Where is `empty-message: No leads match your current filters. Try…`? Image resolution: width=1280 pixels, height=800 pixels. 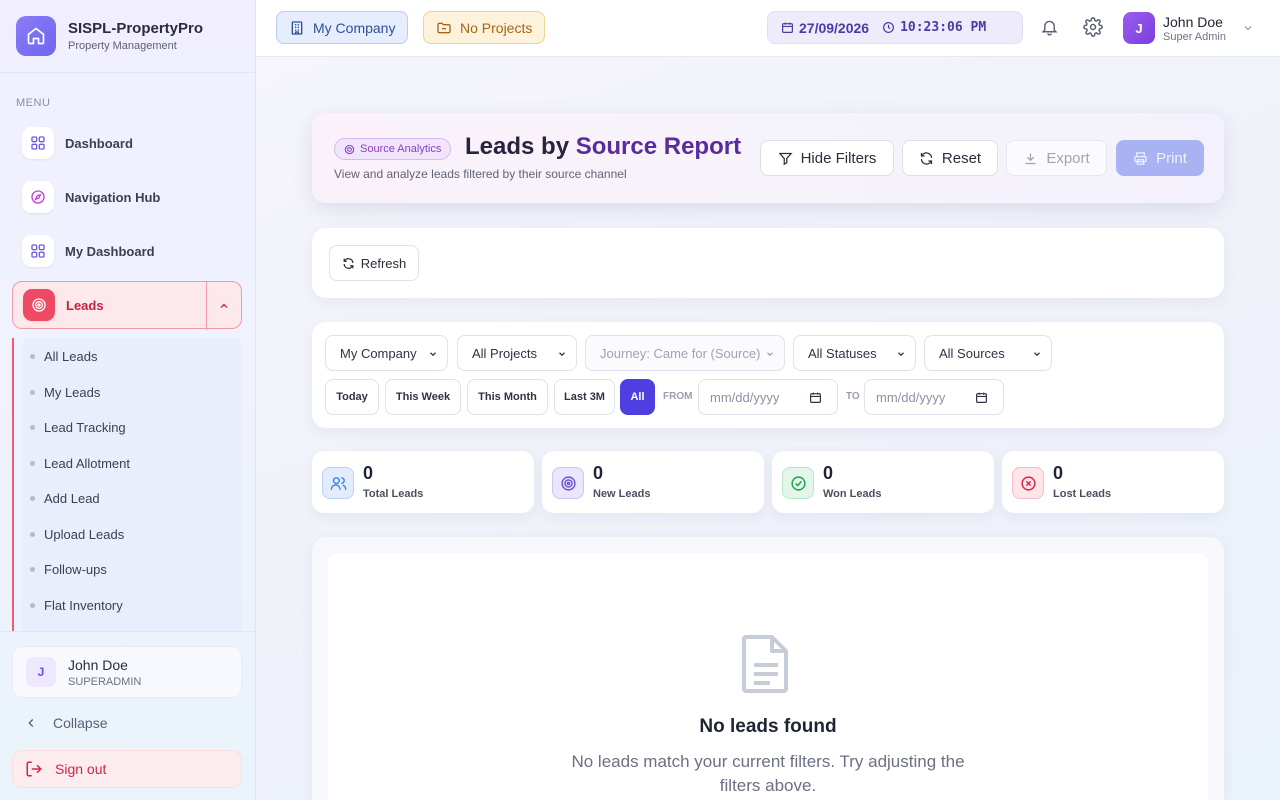 empty-message: No leads match your current filters. Try… is located at coordinates (768, 773).